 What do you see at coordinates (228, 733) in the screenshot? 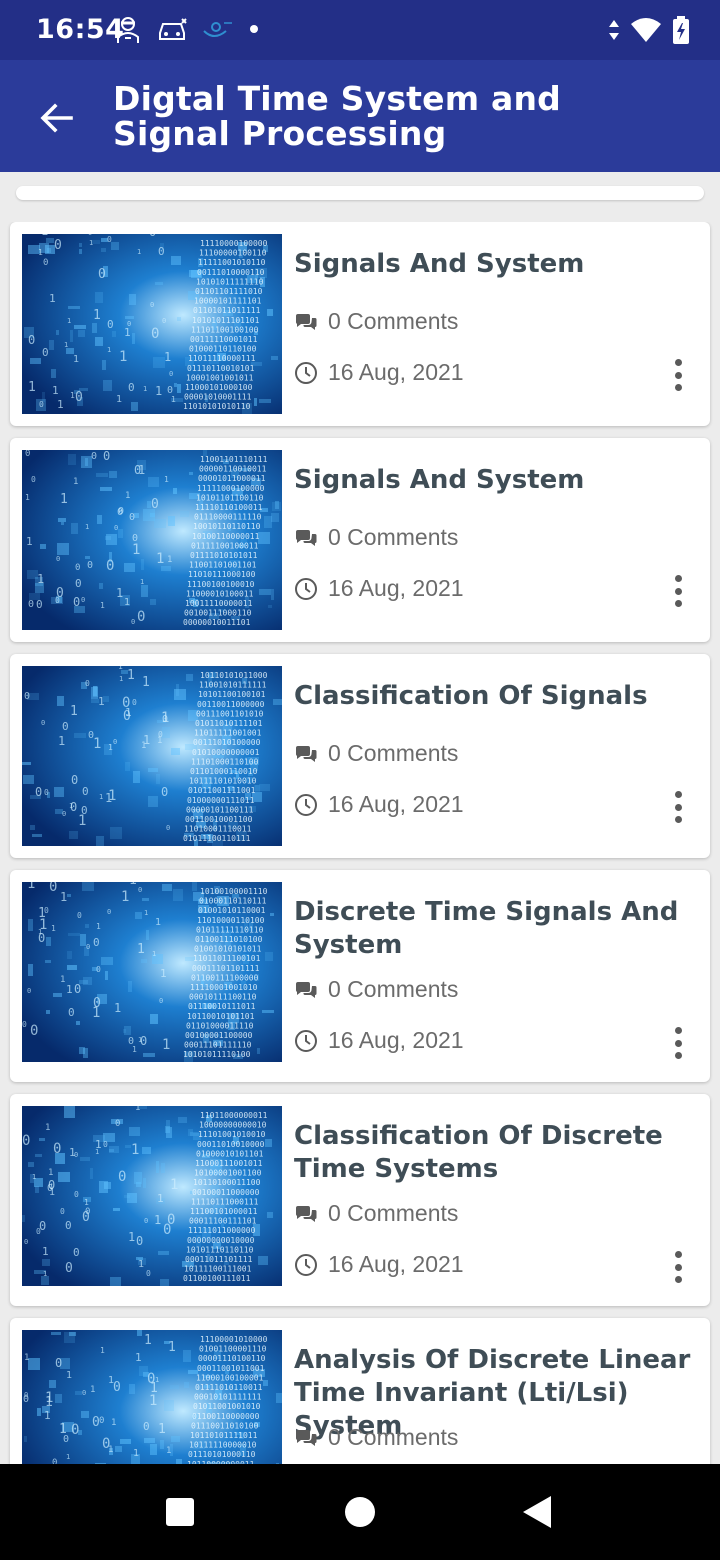
I see `svg-text: 11011111001001` at bounding box center [228, 733].